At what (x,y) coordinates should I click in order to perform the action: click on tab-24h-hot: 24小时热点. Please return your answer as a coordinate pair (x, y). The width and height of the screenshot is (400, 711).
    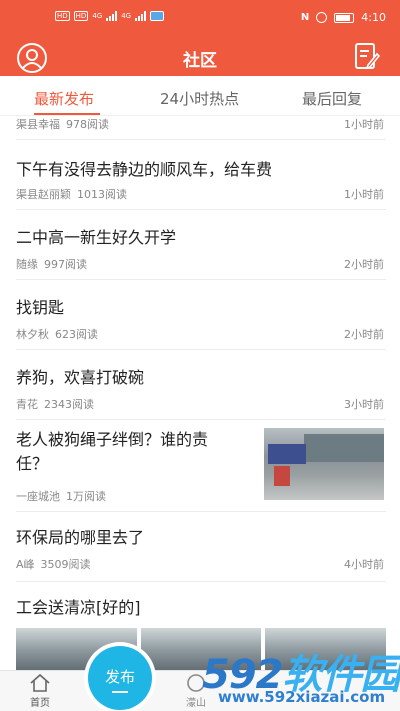
    Looking at the image, I should click on (199, 98).